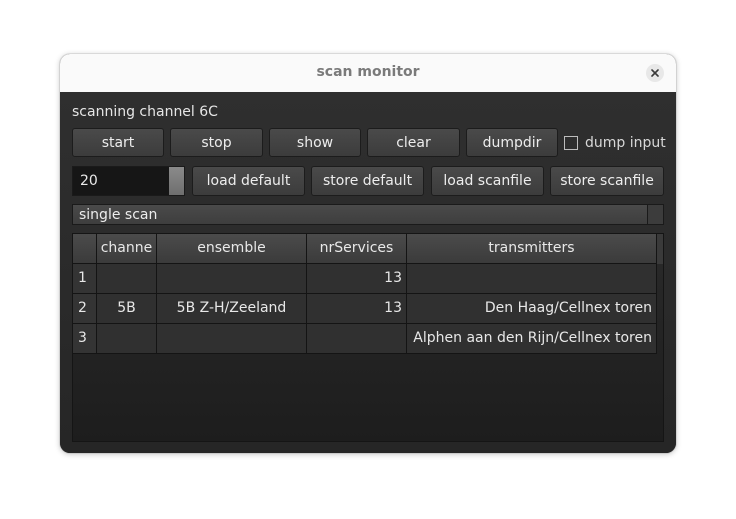 Image resolution: width=736 pixels, height=519 pixels. I want to click on row-header: 1, so click(85, 279).